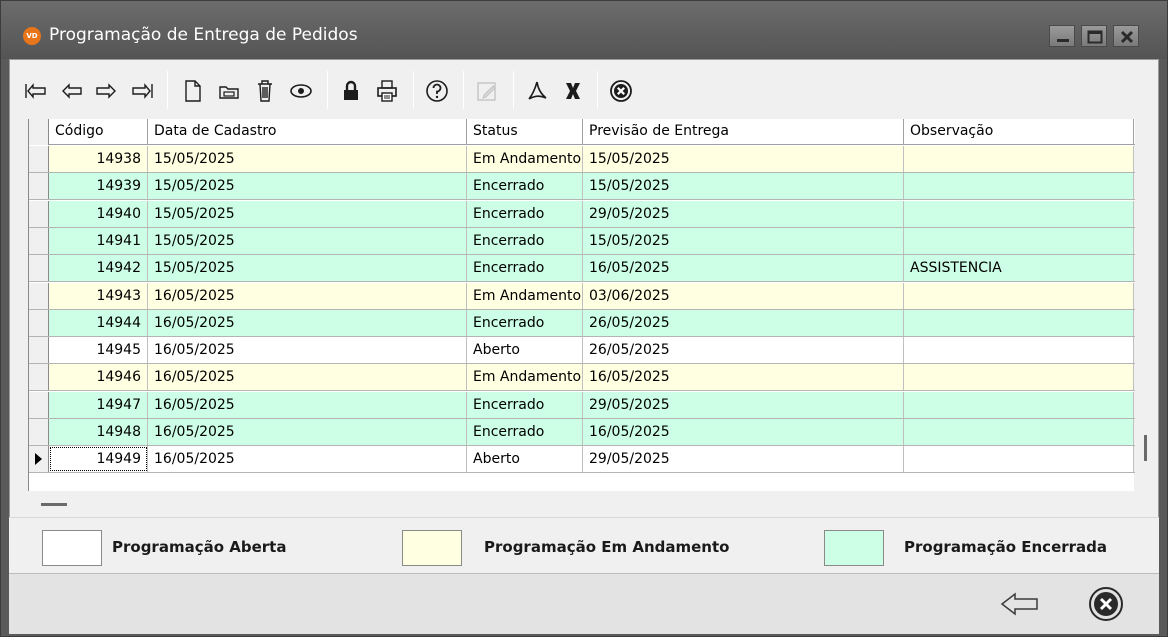  Describe the element at coordinates (98, 377) in the screenshot. I see `cell-codigo: 14946` at that location.